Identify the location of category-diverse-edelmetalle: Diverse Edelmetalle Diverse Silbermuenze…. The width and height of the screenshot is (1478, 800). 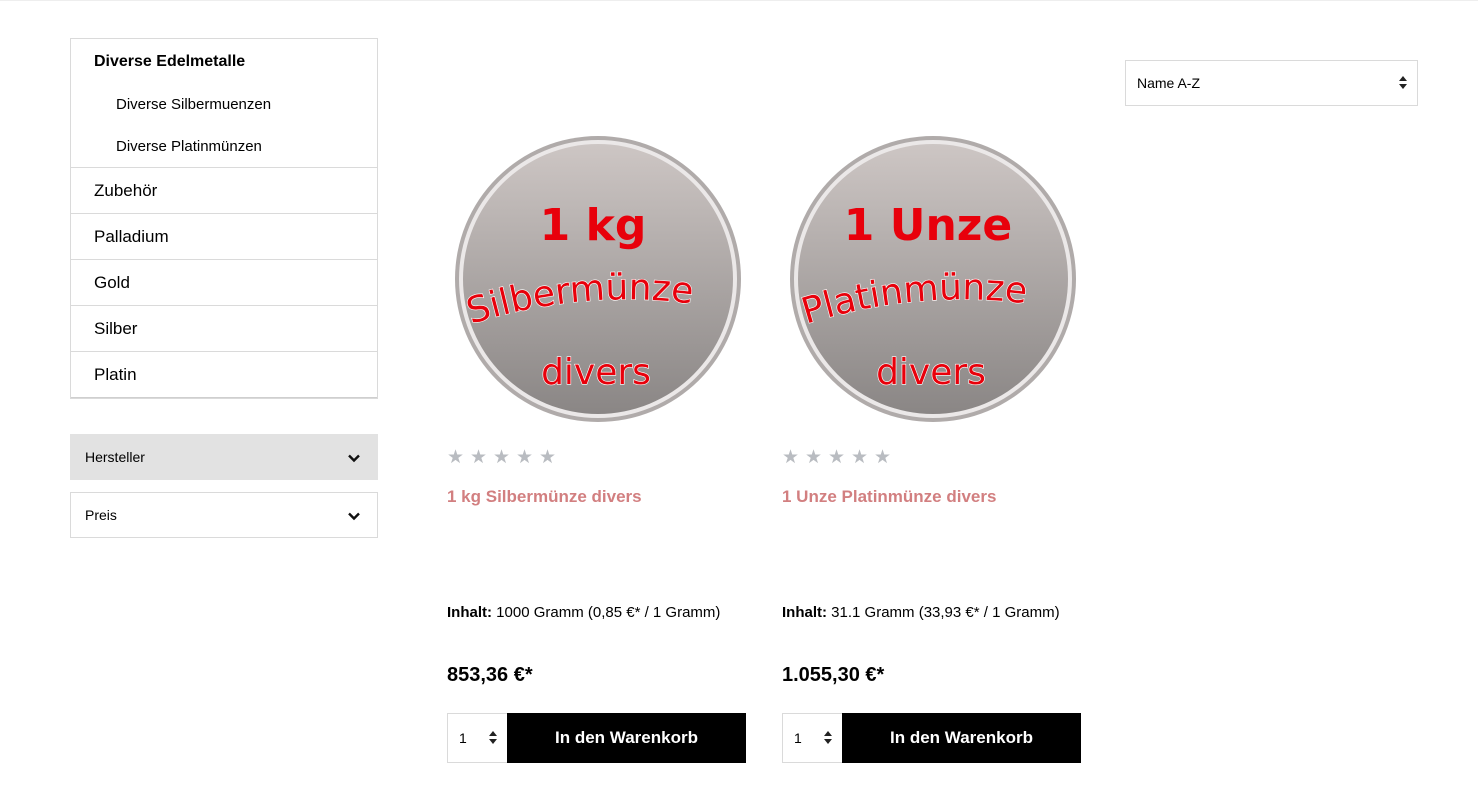
(224, 103).